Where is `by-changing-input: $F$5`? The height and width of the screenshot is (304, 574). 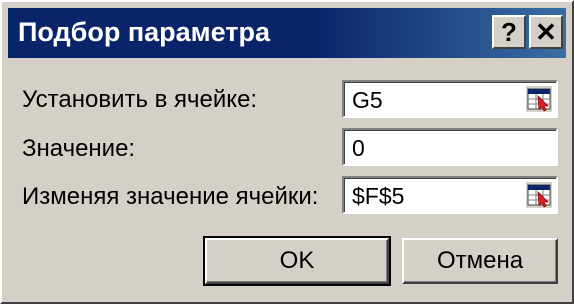 by-changing-input: $F$5 is located at coordinates (450, 195).